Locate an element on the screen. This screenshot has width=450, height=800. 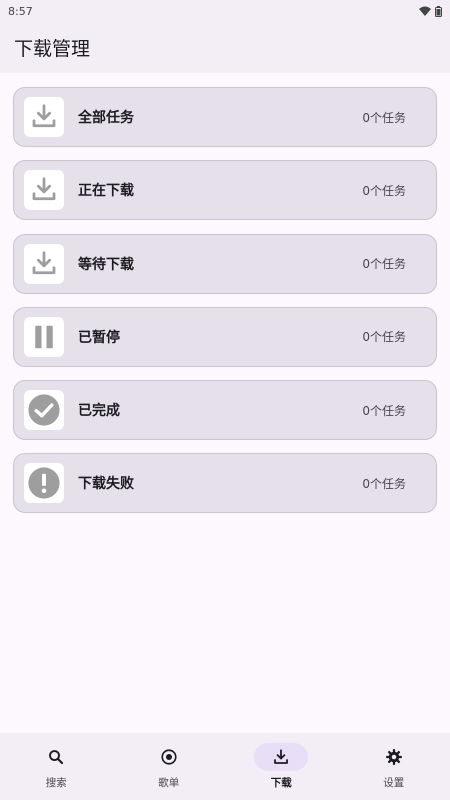
category-label: 下载失败 is located at coordinates (106, 484).